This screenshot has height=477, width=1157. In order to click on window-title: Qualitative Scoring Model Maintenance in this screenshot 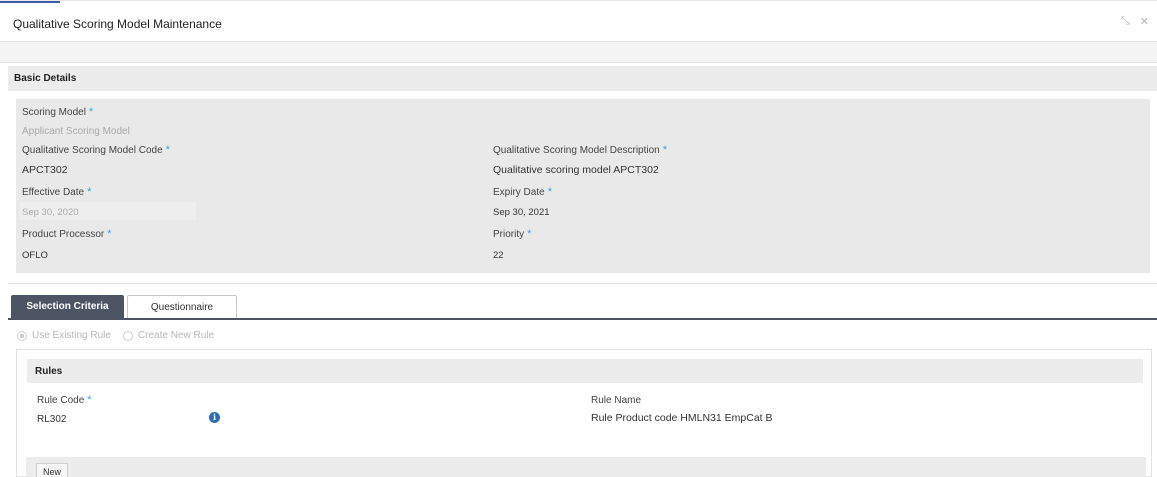, I will do `click(117, 24)`.